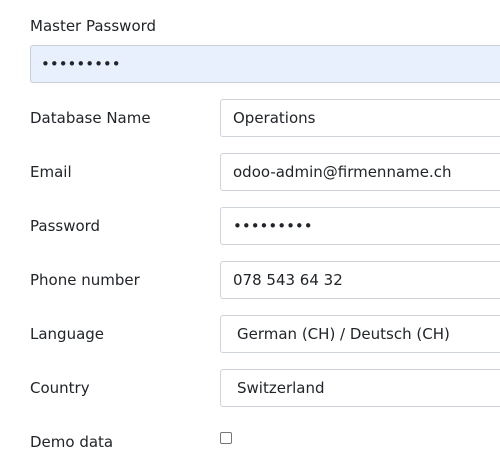  What do you see at coordinates (265, 64) in the screenshot?
I see `master-password-input` at bounding box center [265, 64].